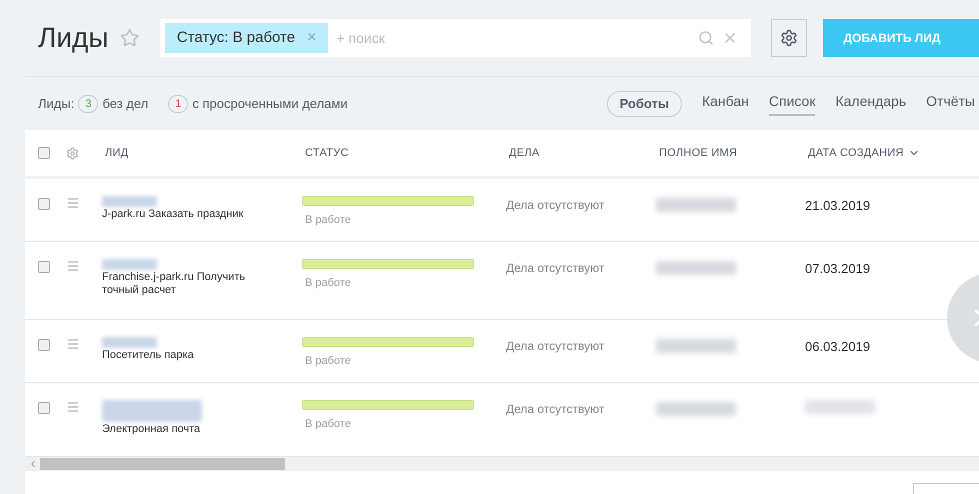 This screenshot has height=494, width=979. Describe the element at coordinates (44, 153) in the screenshot. I see `select-all-checkbox` at that location.